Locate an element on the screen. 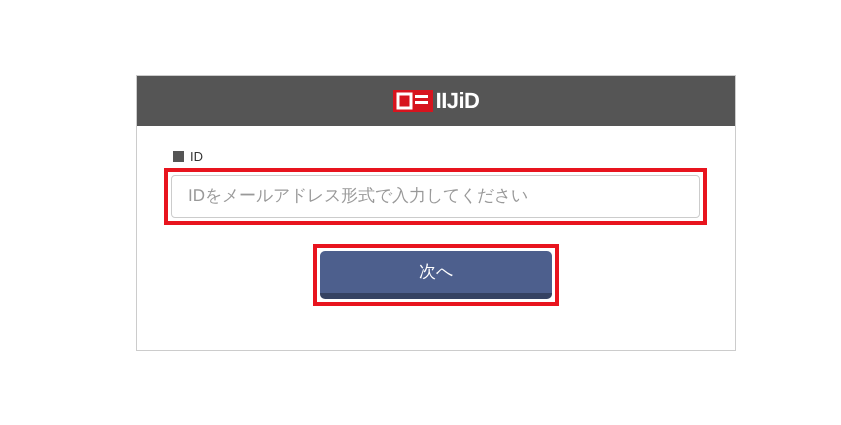 This screenshot has width=841, height=425. next-button: 次へ is located at coordinates (436, 274).